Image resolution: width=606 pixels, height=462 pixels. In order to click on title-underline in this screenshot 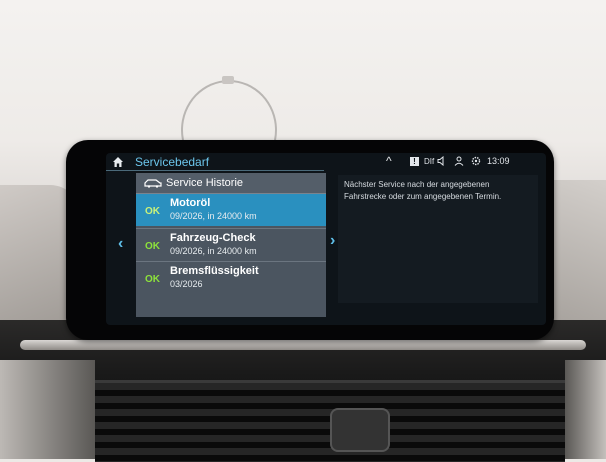, I will do `click(215, 170)`.